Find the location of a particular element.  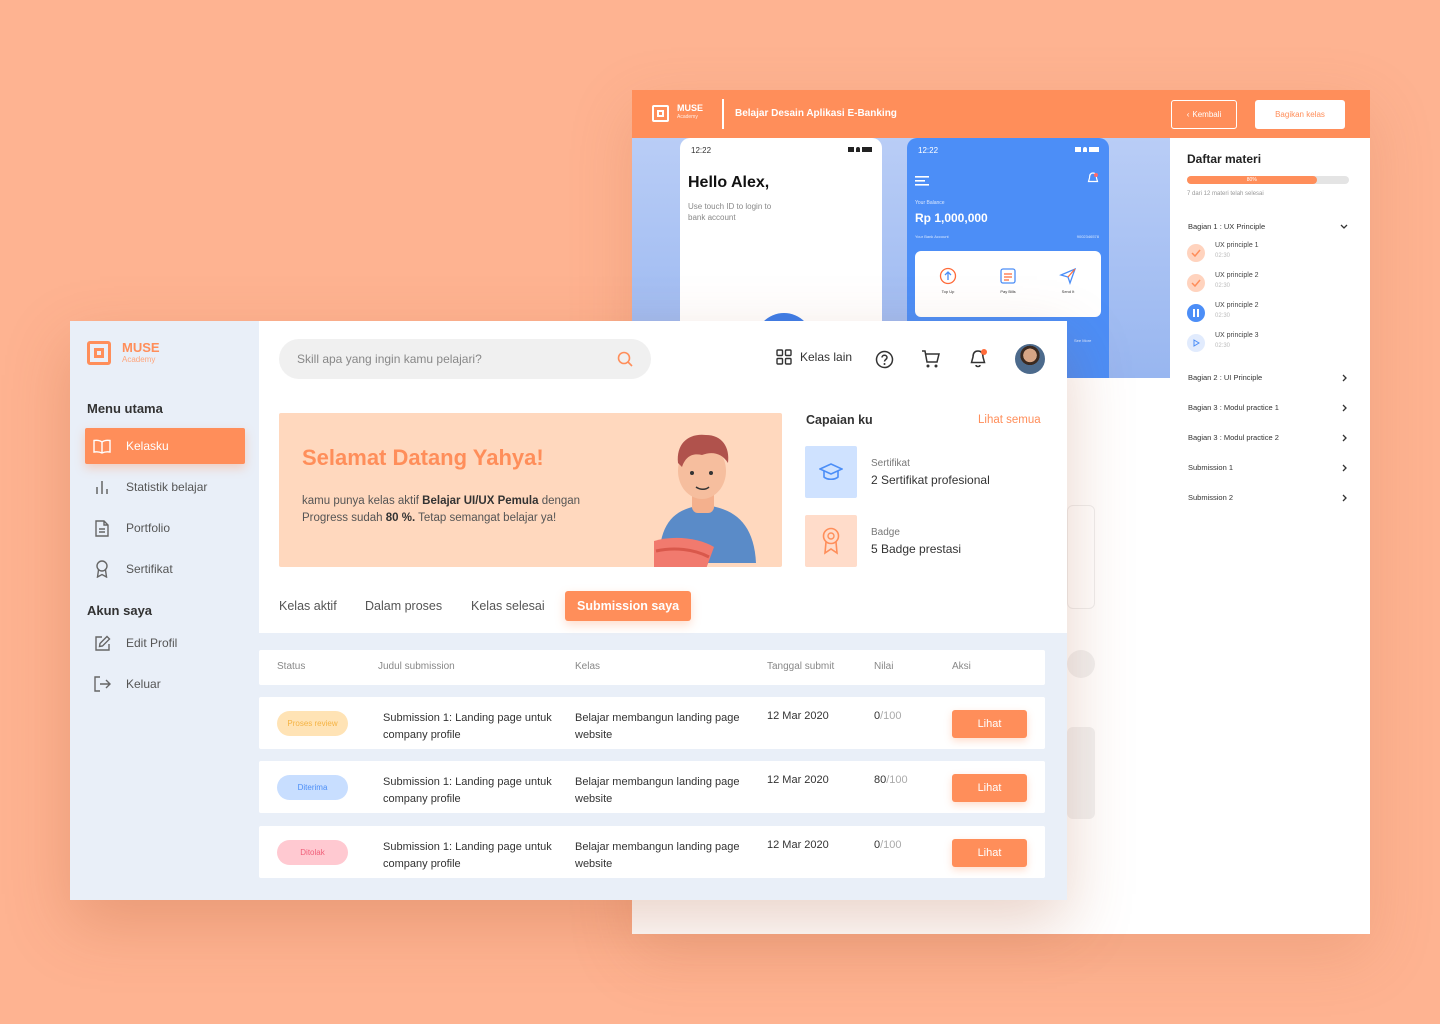

grid-icon is located at coordinates (784, 357).